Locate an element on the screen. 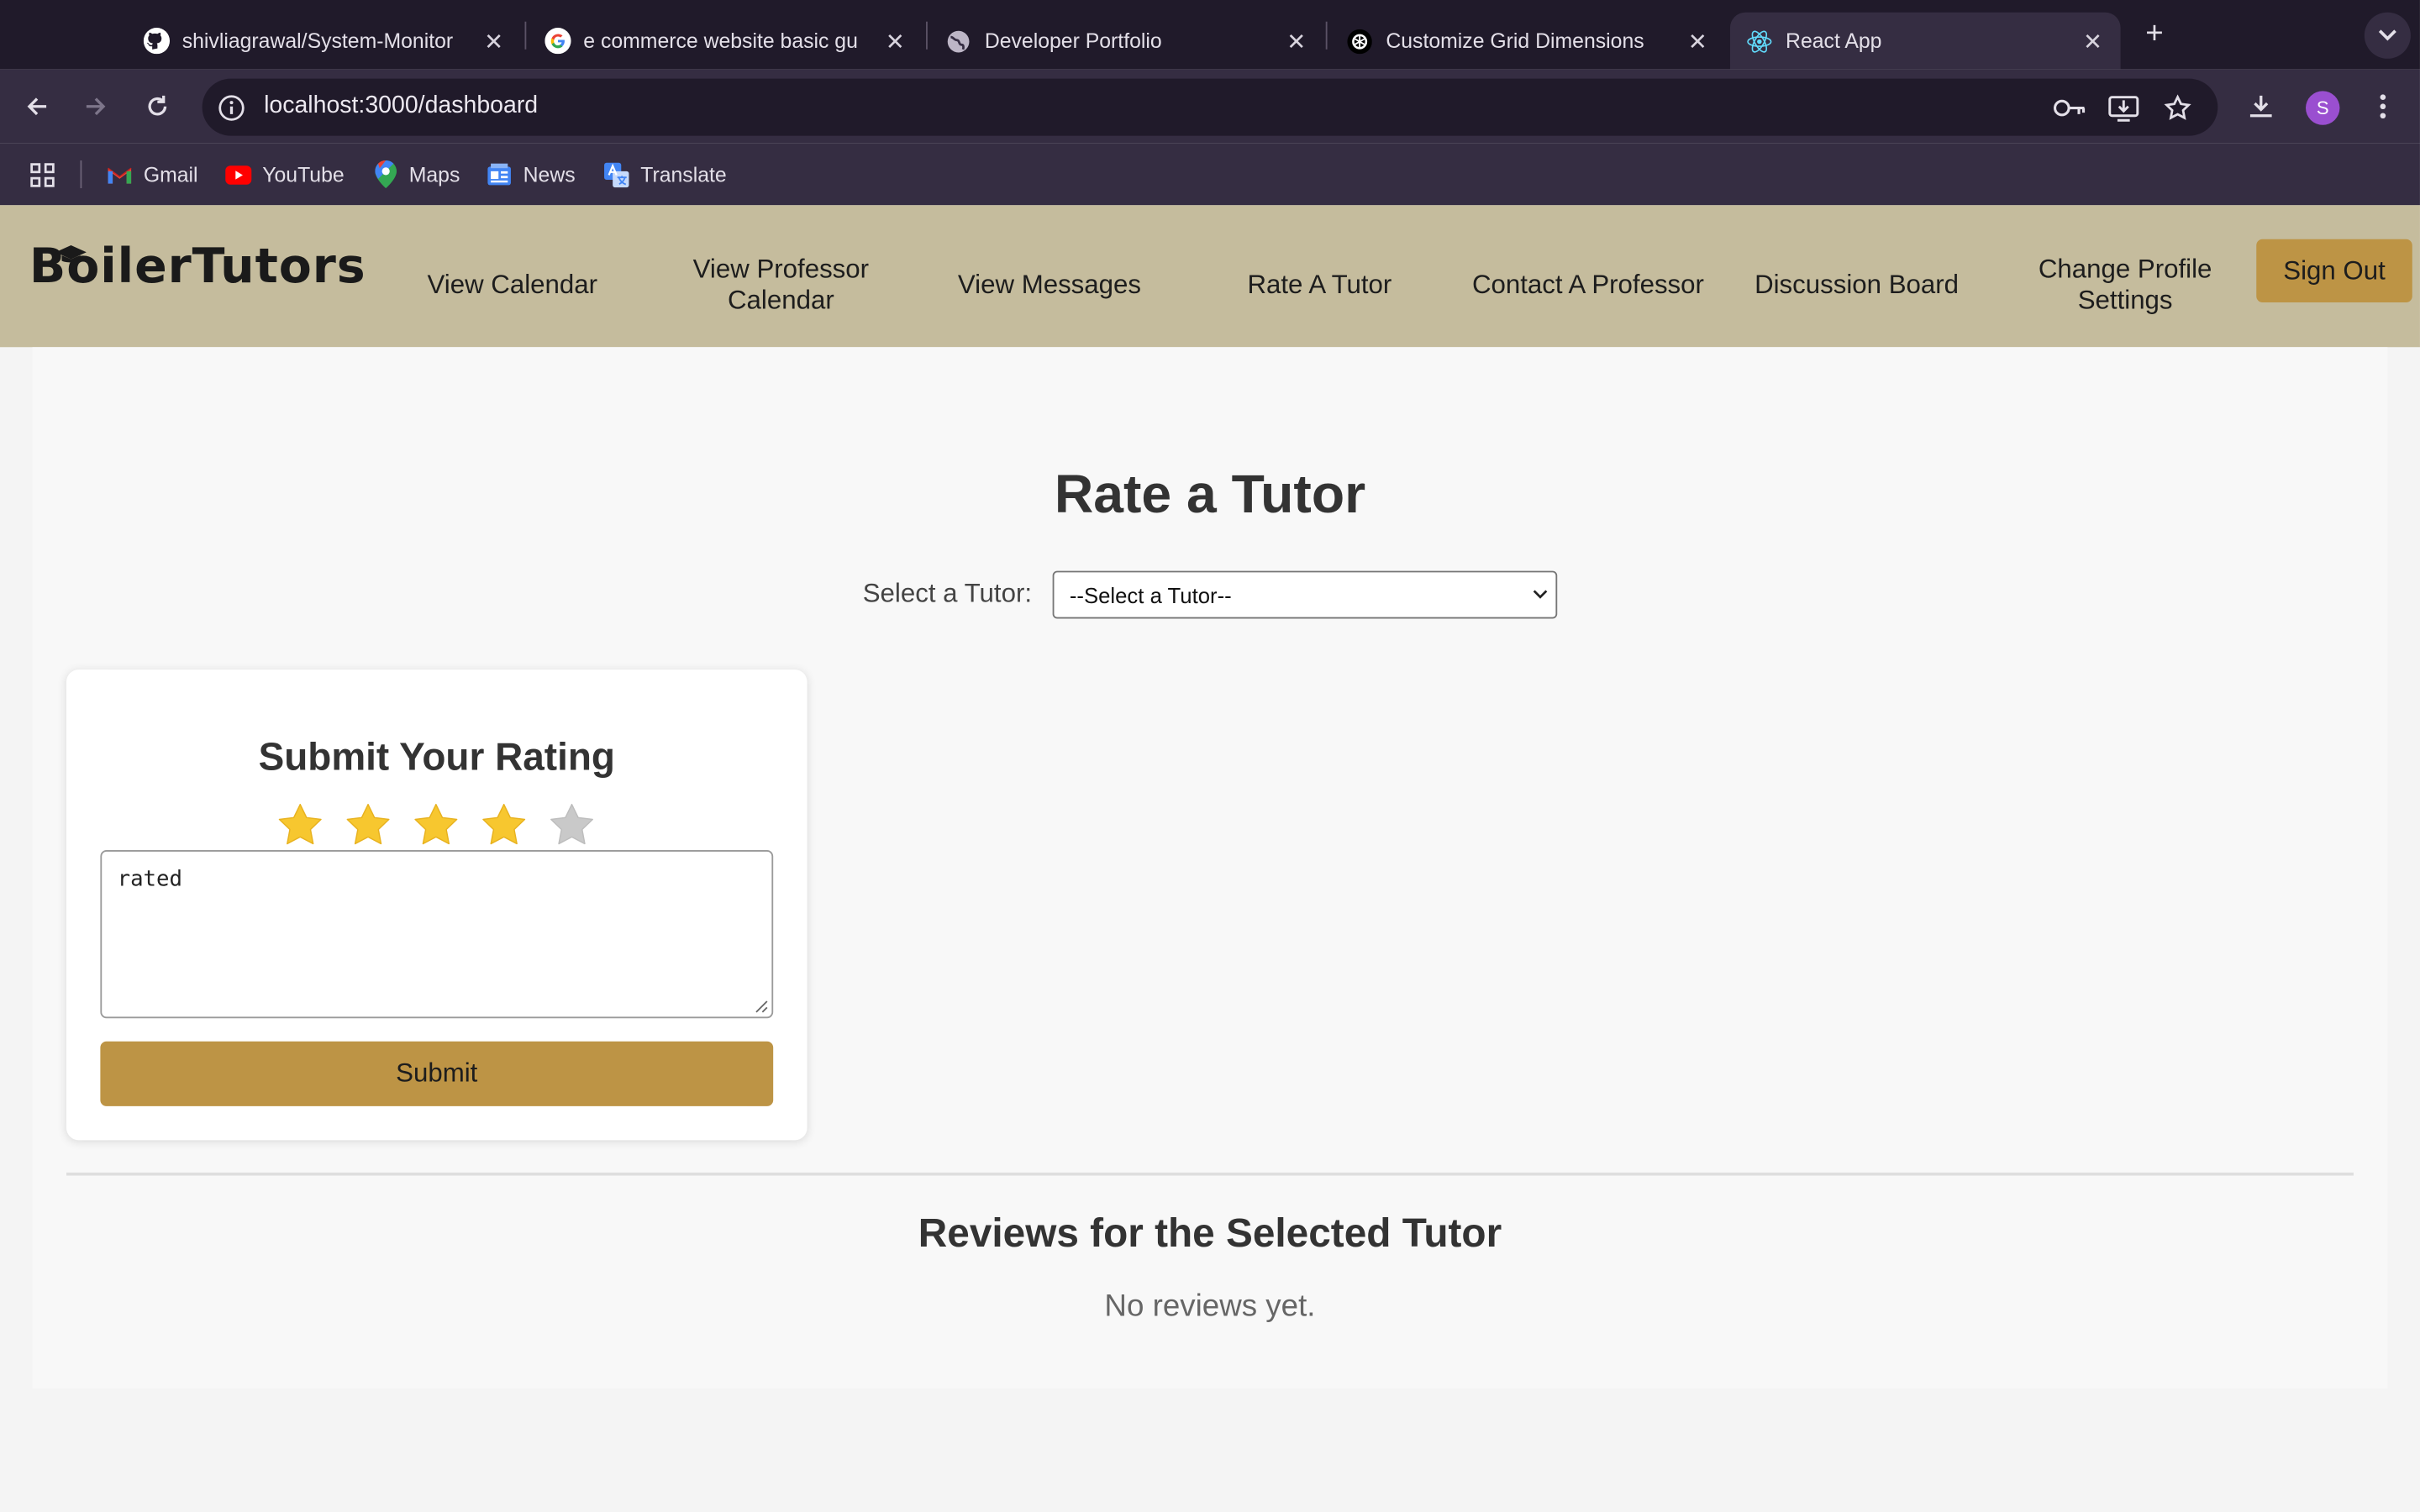 The height and width of the screenshot is (1512, 2420). react-icon is located at coordinates (1759, 41).